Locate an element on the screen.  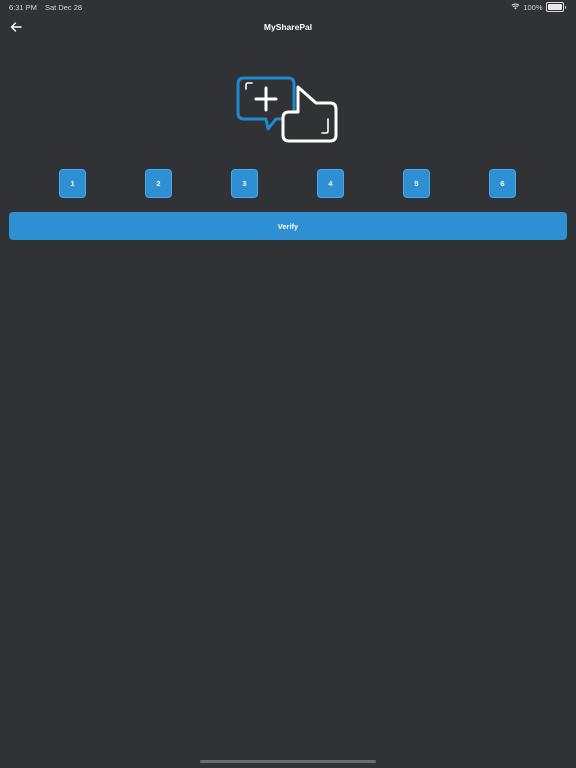
chat-plus-hand-logo is located at coordinates (287, 109).